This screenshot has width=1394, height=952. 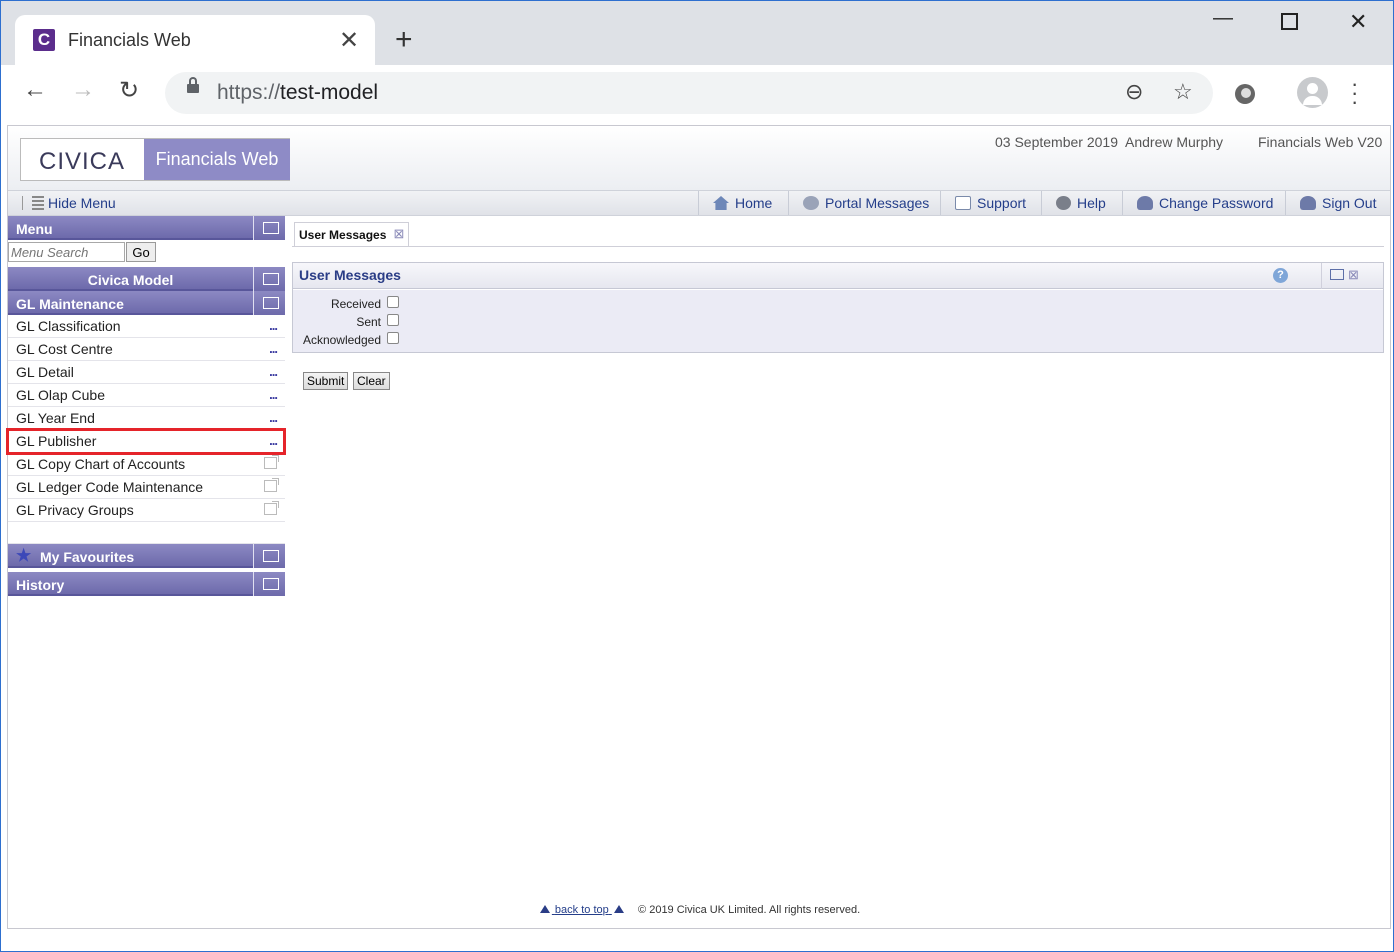 I want to click on header-version: Financials Web V20, so click(x=1320, y=142).